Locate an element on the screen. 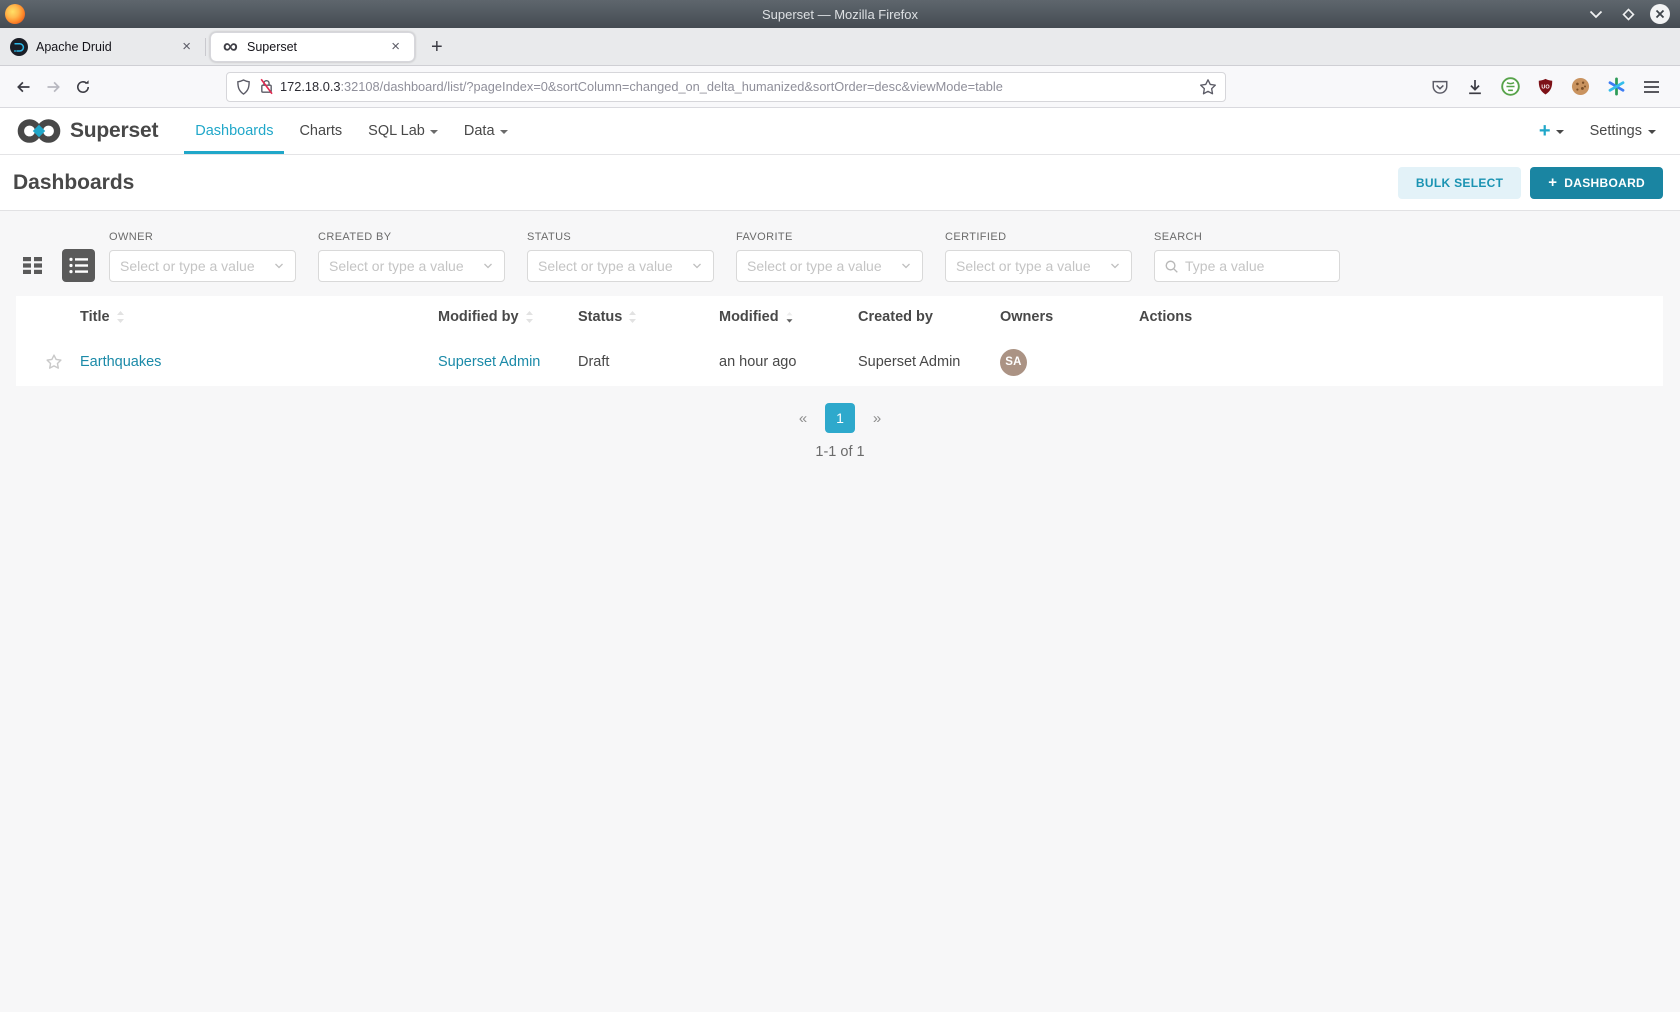 This screenshot has height=1012, width=1680. page-header: Dashboards BULK SELECT + DASHBOARD is located at coordinates (840, 183).